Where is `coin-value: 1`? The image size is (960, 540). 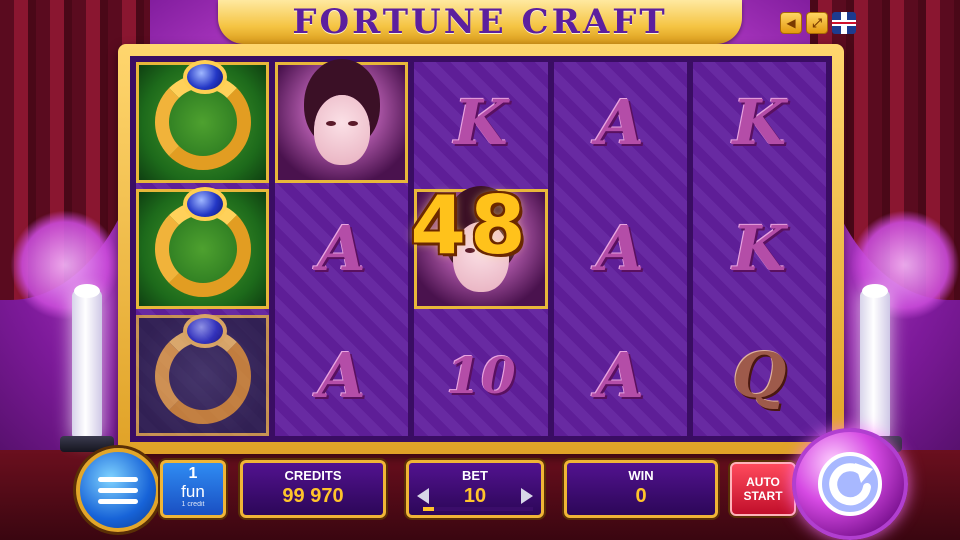
coin-value: 1 is located at coordinates (193, 473).